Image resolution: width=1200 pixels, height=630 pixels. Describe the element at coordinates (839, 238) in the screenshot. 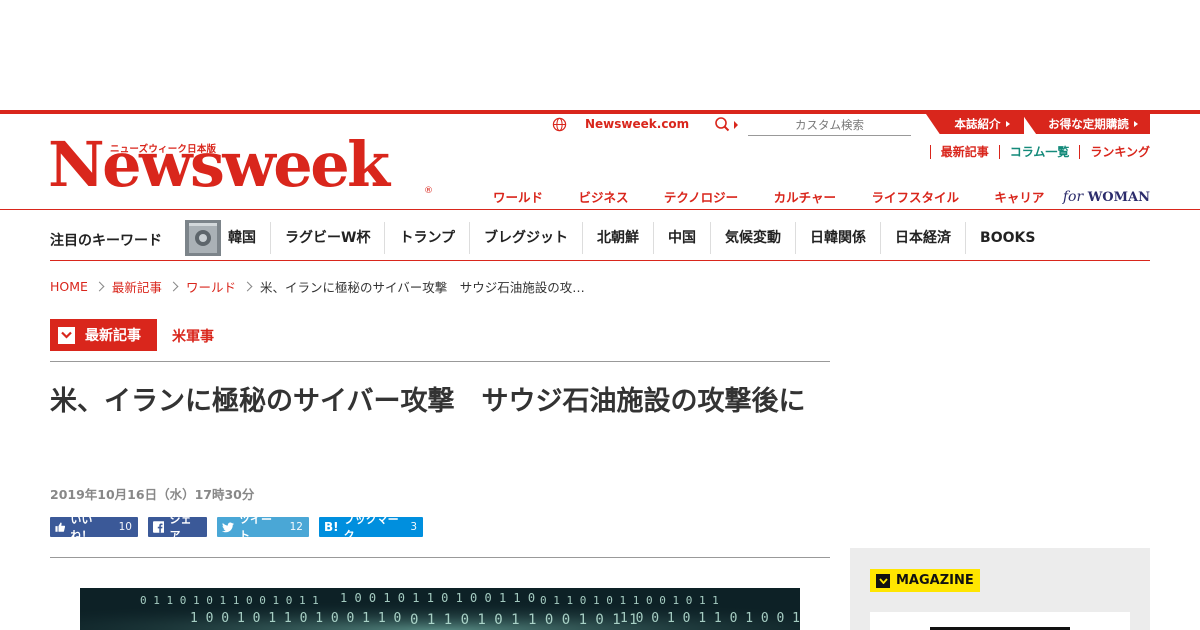

I see `keyword-japan-korea: 日韓関係` at that location.